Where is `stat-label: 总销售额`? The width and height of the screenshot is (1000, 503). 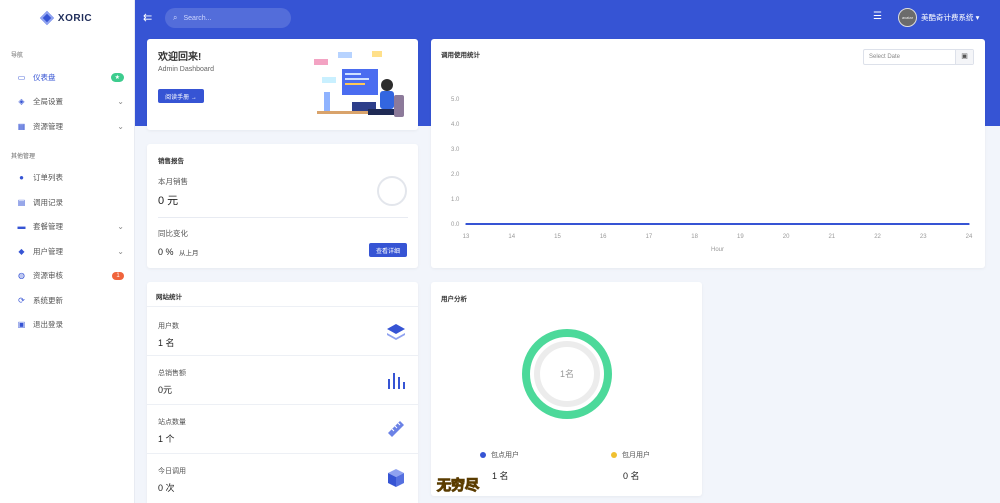 stat-label: 总销售额 is located at coordinates (172, 373).